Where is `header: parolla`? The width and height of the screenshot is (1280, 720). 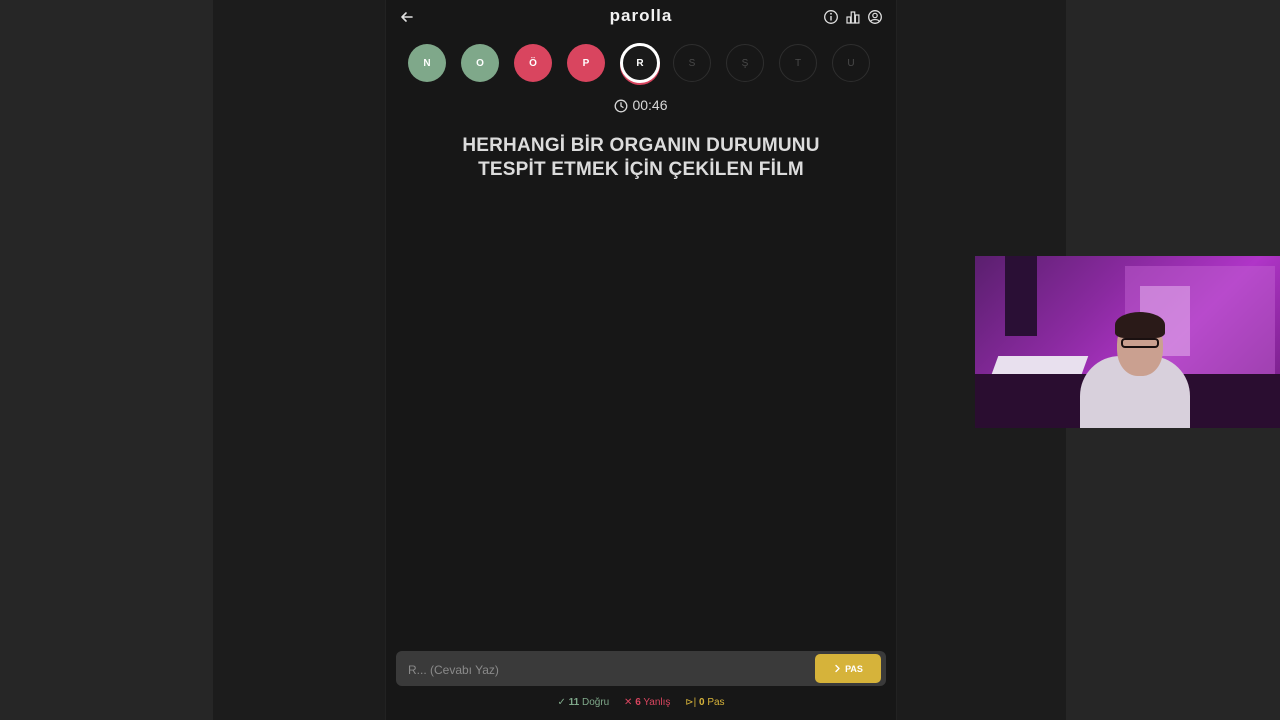 header: parolla is located at coordinates (641, 17).